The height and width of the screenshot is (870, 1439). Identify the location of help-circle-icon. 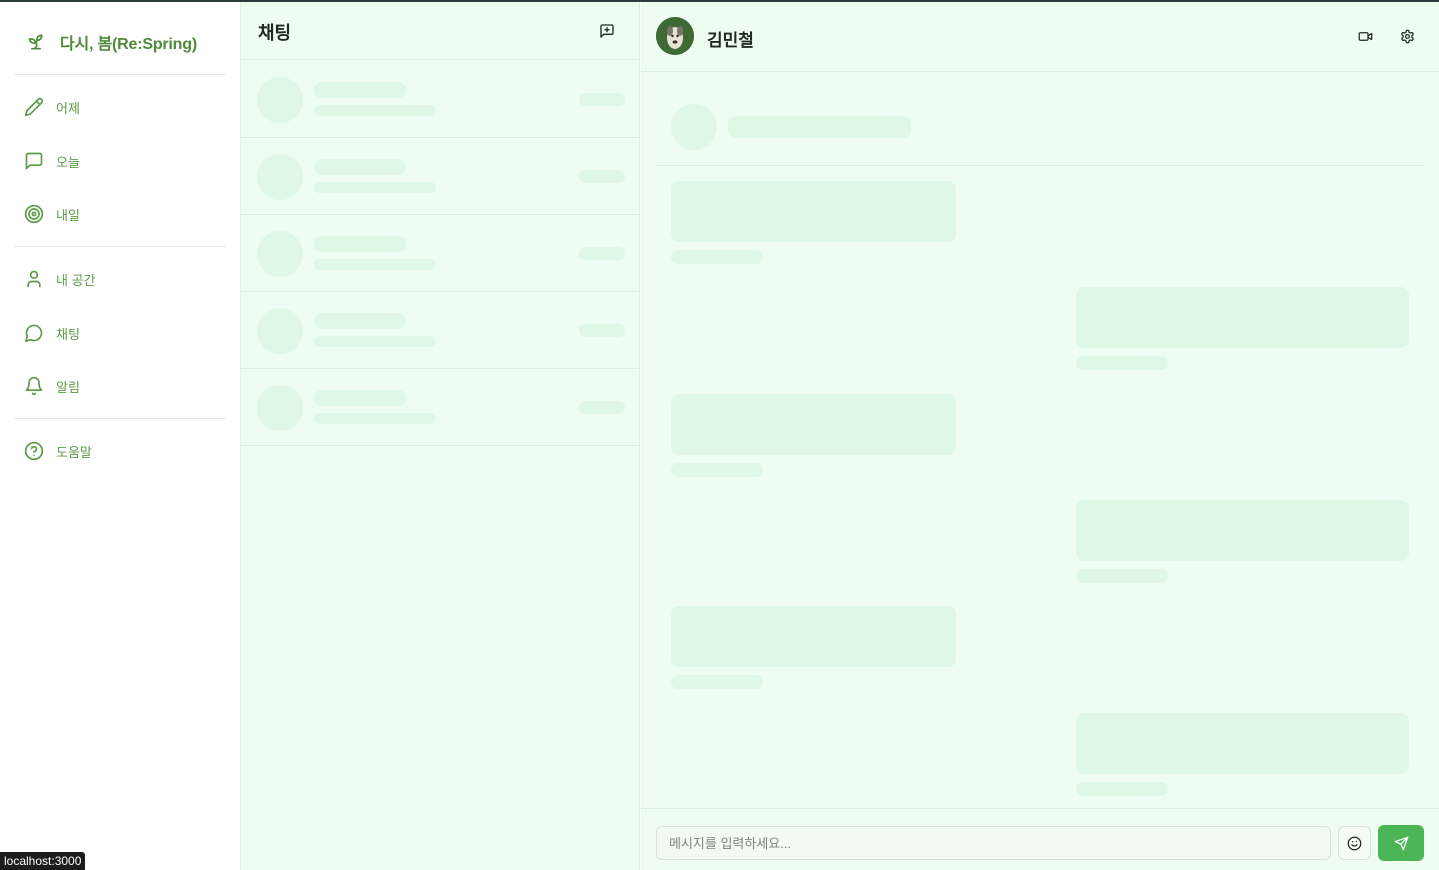
(34, 451).